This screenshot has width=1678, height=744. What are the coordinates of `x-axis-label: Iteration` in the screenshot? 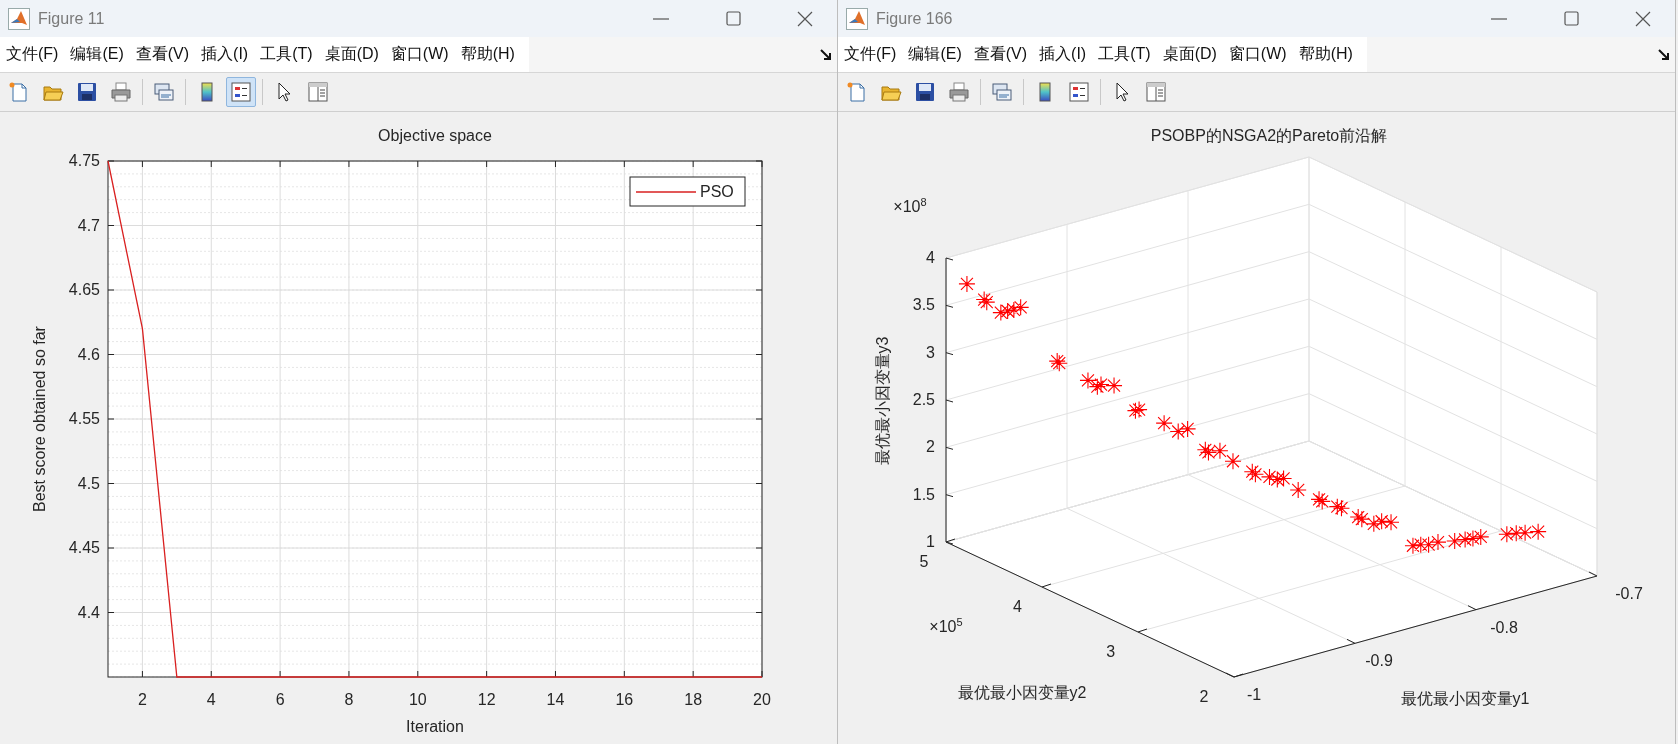 It's located at (435, 727).